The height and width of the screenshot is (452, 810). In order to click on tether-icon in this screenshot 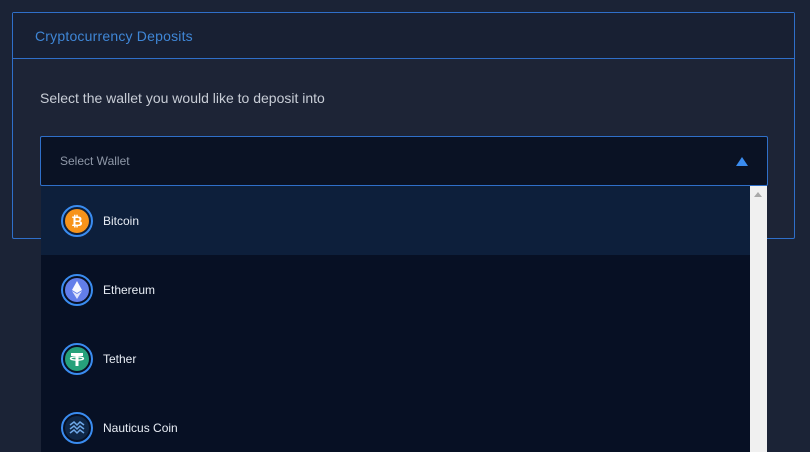, I will do `click(77, 358)`.